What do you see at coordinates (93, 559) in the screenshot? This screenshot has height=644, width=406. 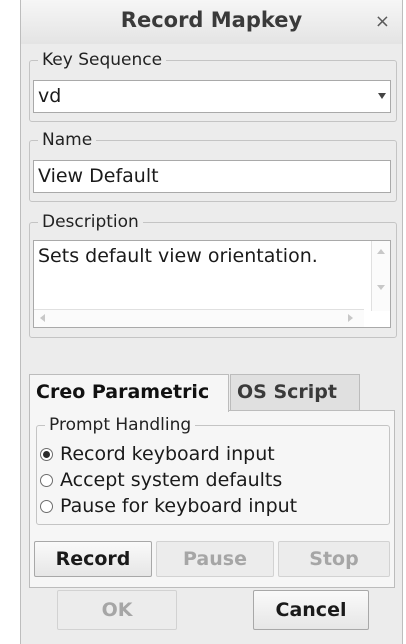 I see `record-button: Record` at bounding box center [93, 559].